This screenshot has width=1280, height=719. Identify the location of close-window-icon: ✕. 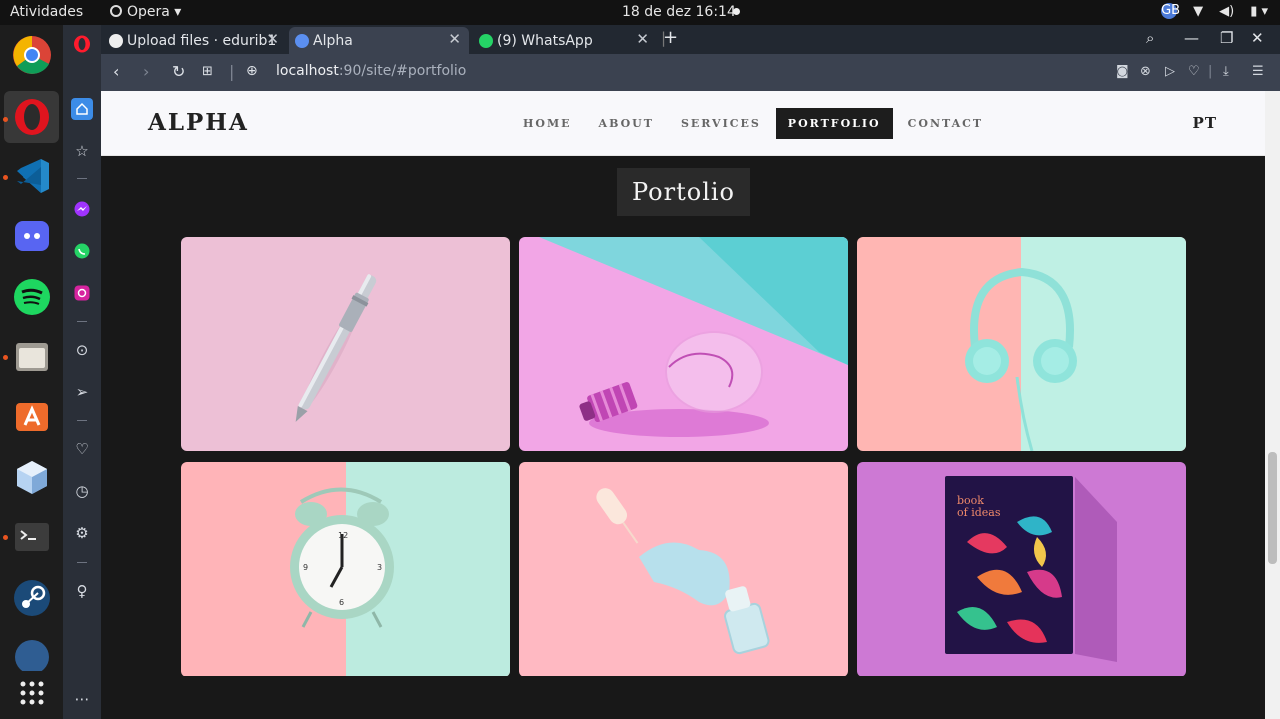
(1257, 38).